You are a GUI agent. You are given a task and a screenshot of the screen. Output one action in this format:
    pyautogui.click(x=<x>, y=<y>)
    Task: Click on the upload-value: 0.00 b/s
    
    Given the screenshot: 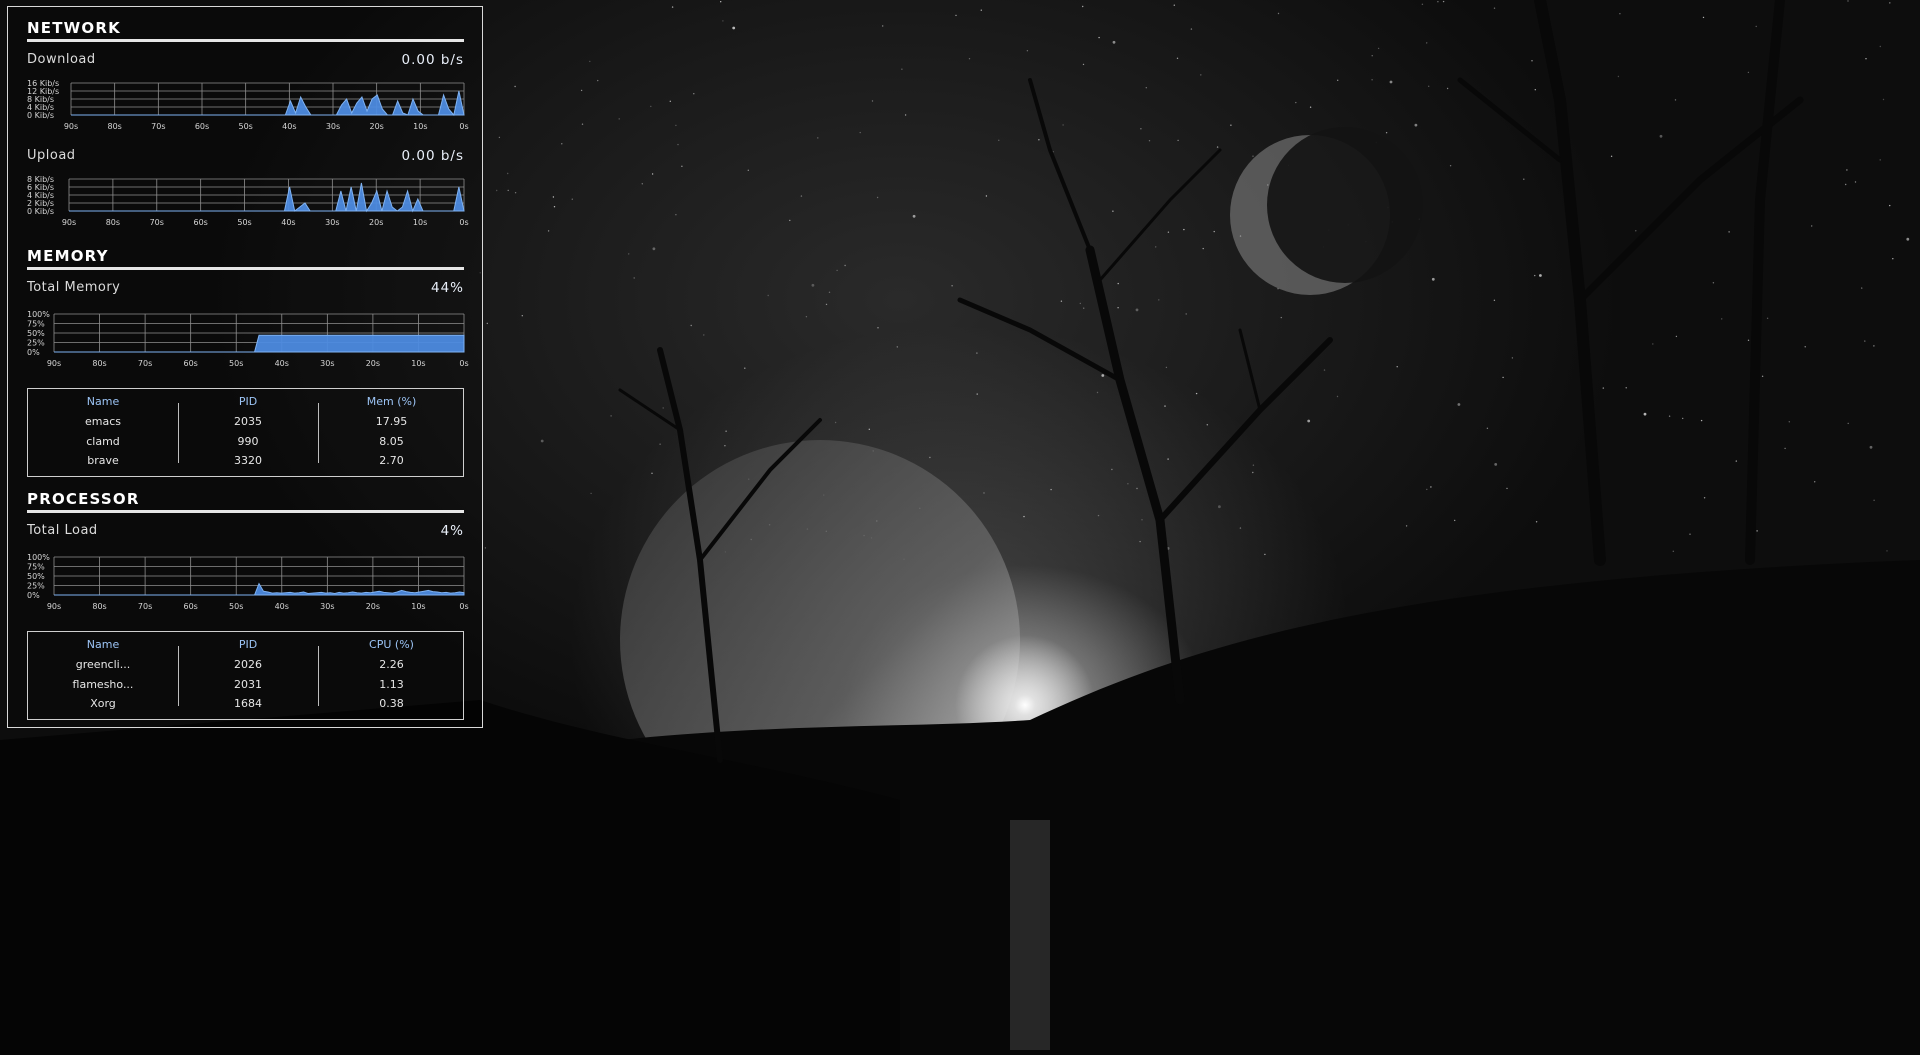 What is the action you would take?
    pyautogui.click(x=432, y=156)
    